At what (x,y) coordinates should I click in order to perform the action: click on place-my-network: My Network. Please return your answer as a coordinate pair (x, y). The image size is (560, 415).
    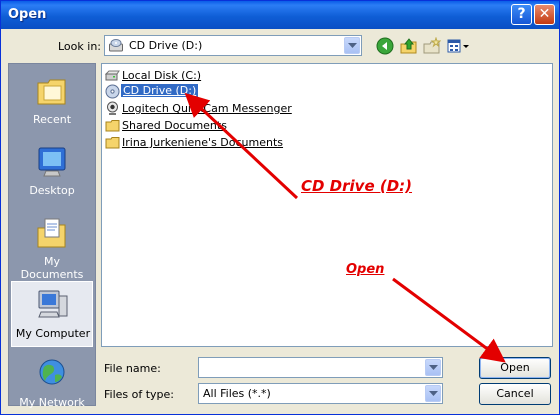
    Looking at the image, I should click on (52, 383).